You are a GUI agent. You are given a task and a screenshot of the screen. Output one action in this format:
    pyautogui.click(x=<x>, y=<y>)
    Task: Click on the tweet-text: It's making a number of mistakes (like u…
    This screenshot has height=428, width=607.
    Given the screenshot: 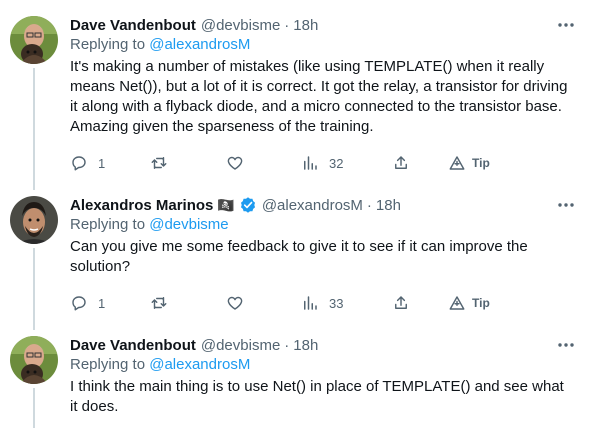 What is the action you would take?
    pyautogui.click(x=319, y=96)
    